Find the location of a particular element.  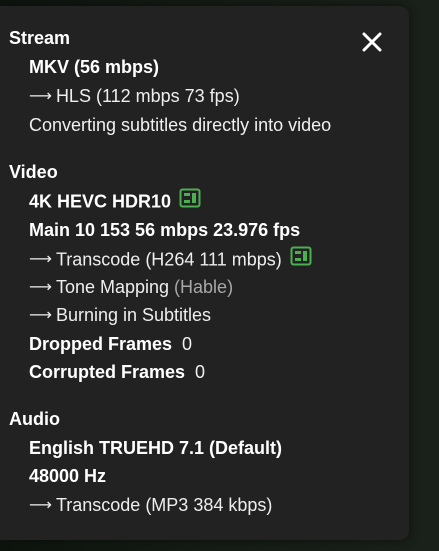

dropped-frames-label: Dropped Frames is located at coordinates (101, 344).